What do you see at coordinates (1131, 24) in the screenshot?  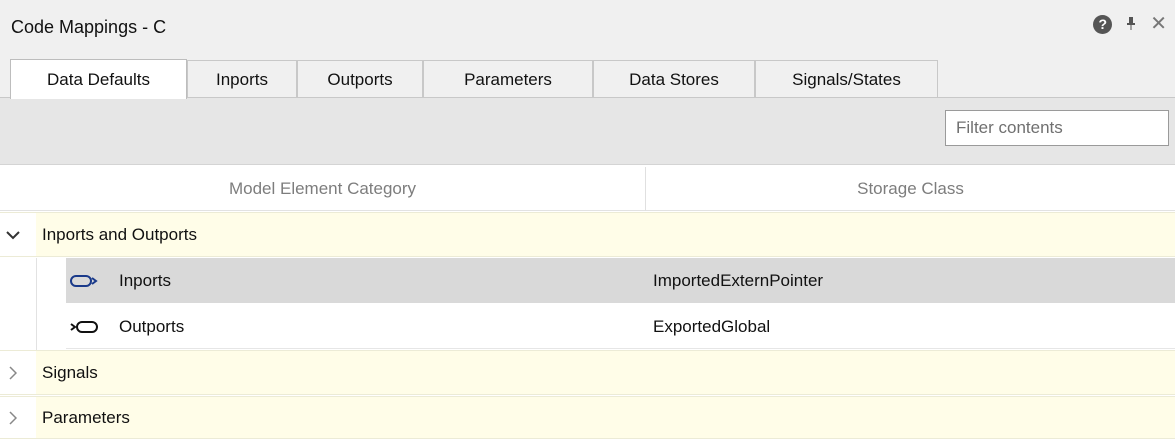 I see `pin-icon` at bounding box center [1131, 24].